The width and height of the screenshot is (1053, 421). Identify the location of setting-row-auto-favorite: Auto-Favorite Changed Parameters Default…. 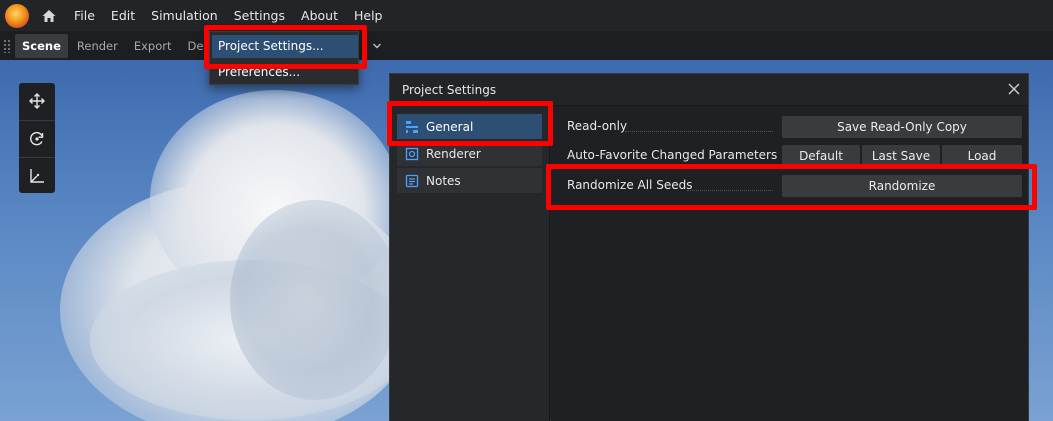
(789, 155).